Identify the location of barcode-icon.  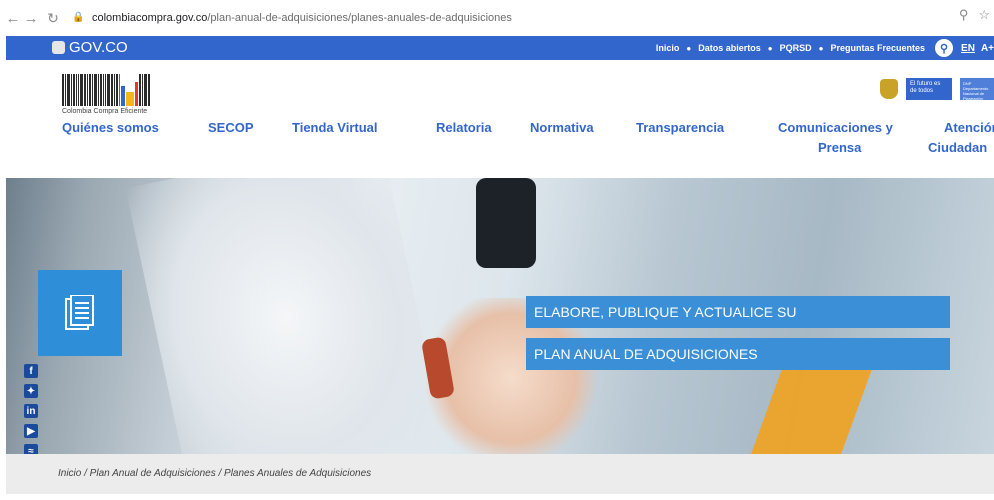
(122, 90).